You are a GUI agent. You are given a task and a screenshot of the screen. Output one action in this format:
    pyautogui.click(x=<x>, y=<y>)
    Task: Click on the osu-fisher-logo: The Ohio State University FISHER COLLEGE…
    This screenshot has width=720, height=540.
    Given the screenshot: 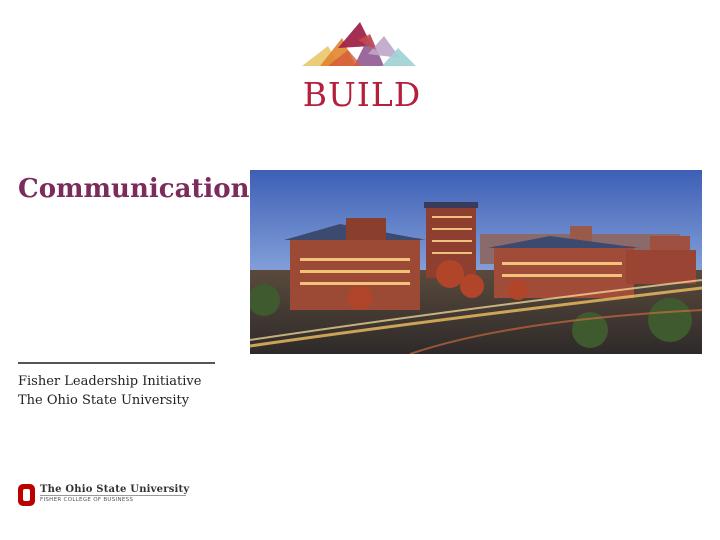 What is the action you would take?
    pyautogui.click(x=103, y=496)
    